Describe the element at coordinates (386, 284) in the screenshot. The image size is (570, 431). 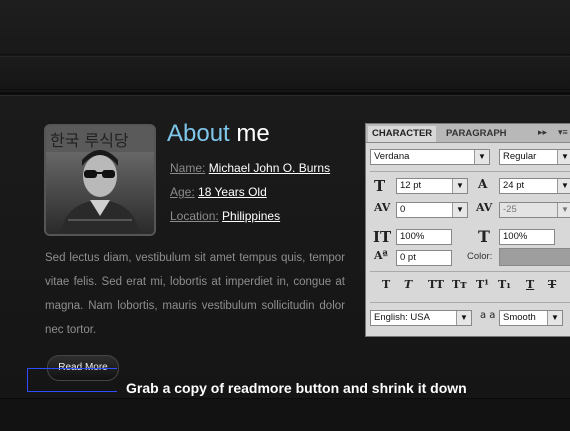
I see `faux-bold-button: T` at that location.